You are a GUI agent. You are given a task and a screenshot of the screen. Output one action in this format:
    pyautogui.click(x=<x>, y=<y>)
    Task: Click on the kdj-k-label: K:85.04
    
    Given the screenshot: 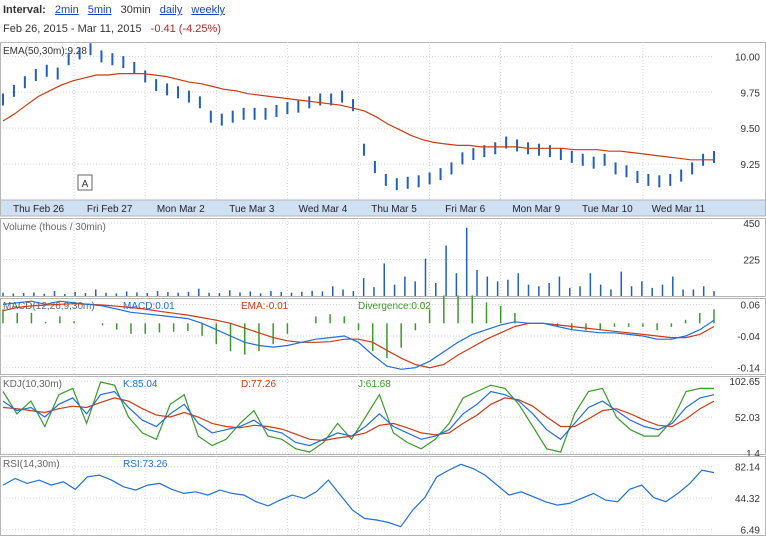 What is the action you would take?
    pyautogui.click(x=140, y=384)
    